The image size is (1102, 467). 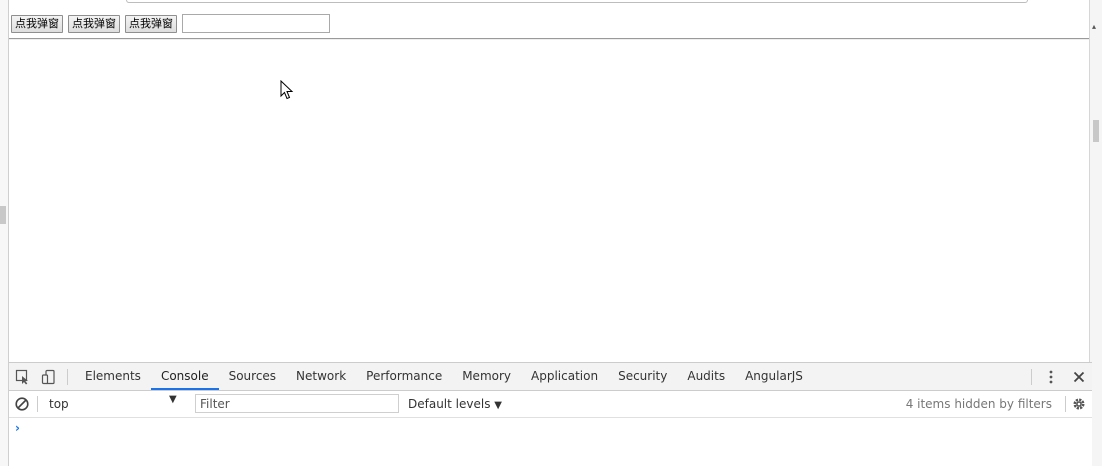 What do you see at coordinates (37, 23) in the screenshot?
I see `popup-button-1: 点我弹窗` at bounding box center [37, 23].